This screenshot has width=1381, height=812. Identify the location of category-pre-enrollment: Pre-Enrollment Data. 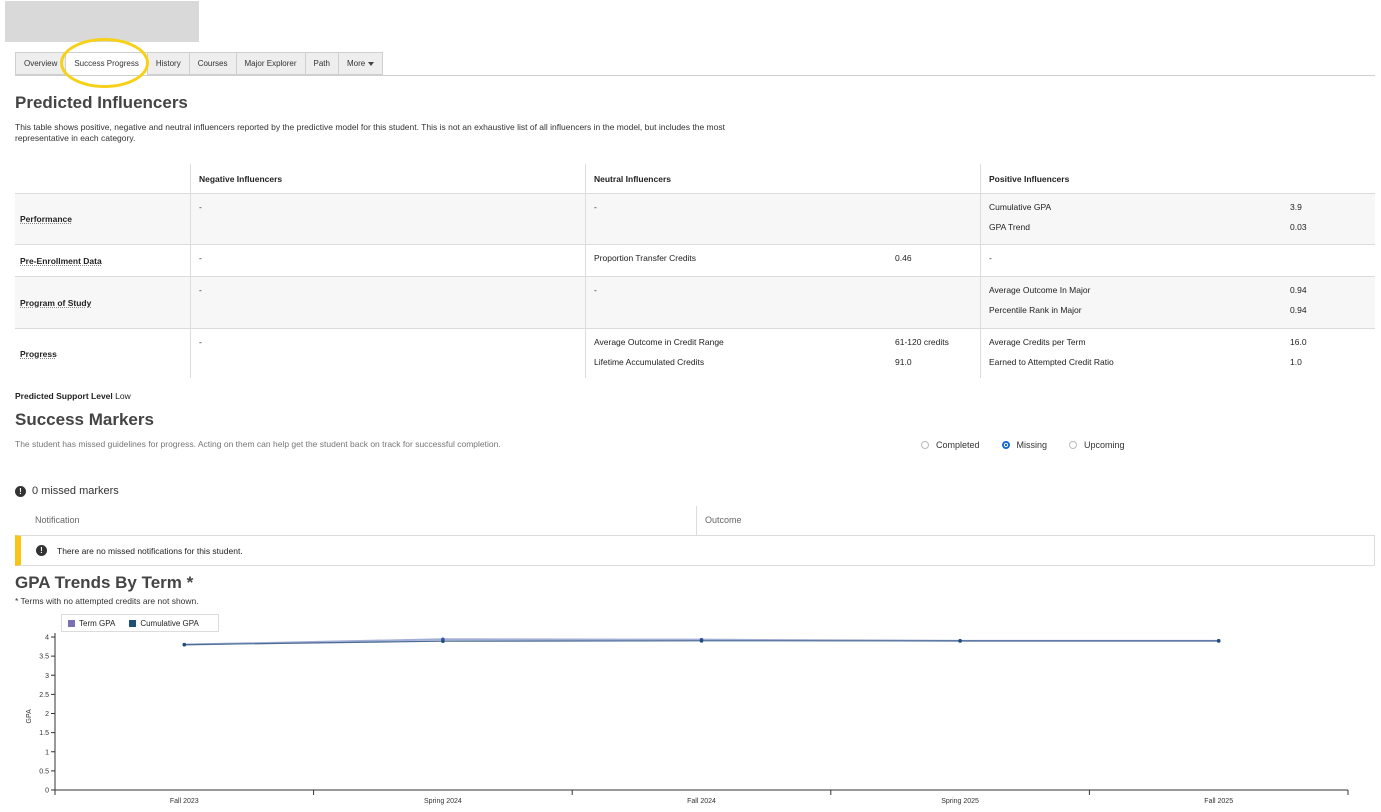
(103, 260).